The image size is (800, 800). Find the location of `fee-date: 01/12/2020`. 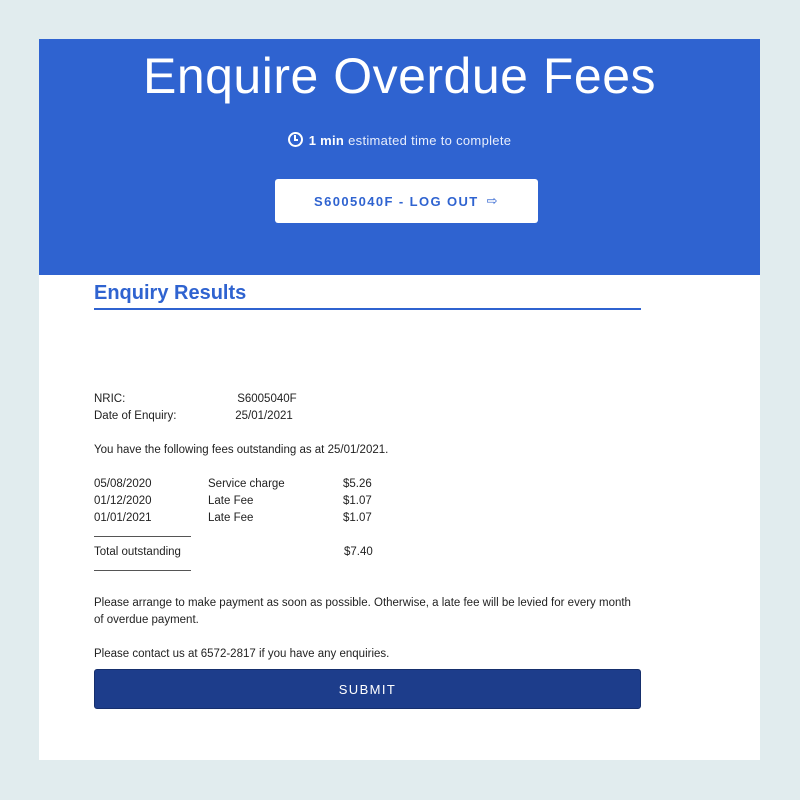

fee-date: 01/12/2020 is located at coordinates (123, 501).